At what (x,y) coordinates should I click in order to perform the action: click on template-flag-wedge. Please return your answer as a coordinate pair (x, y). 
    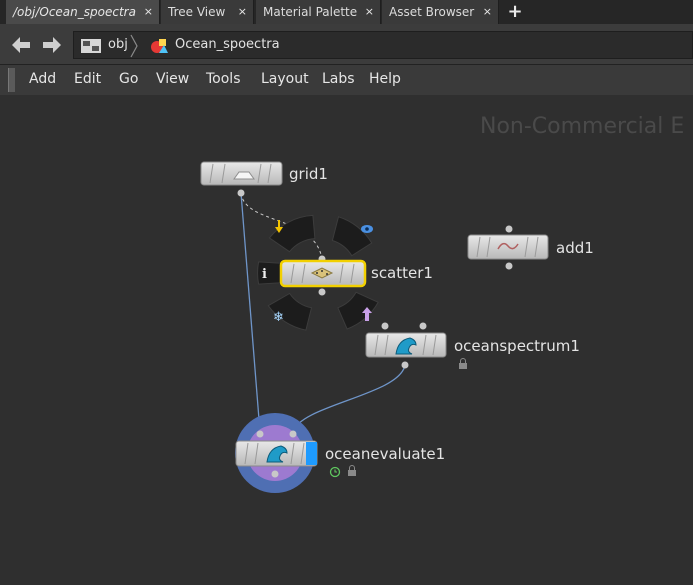
    Looking at the image, I should click on (292, 233).